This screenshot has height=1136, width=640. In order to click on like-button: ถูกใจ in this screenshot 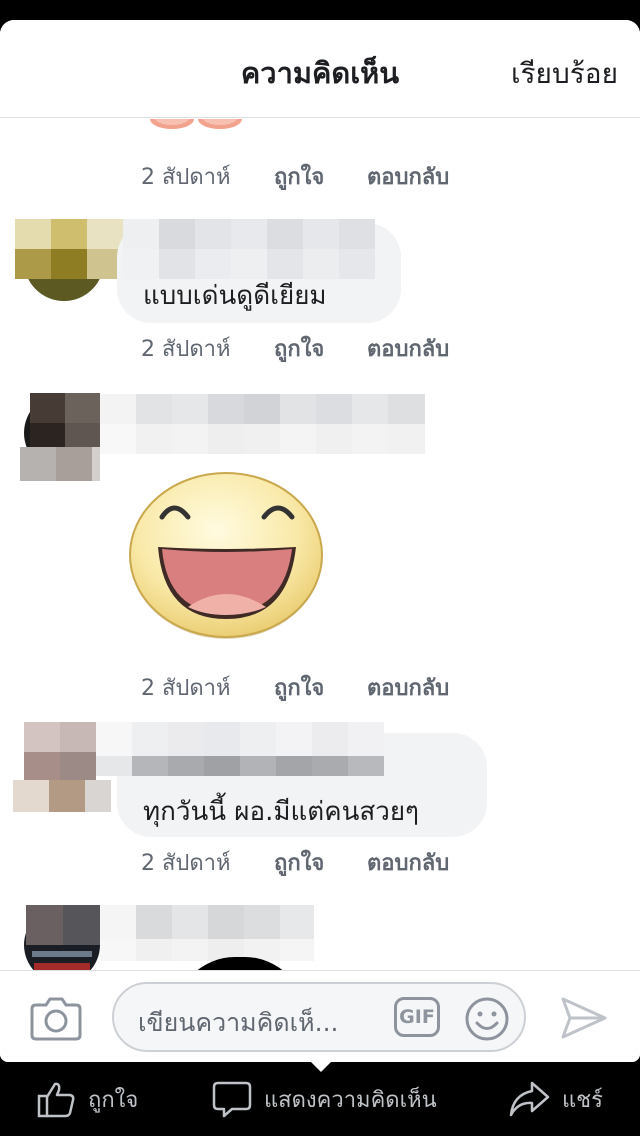, I will do `click(87, 1099)`.